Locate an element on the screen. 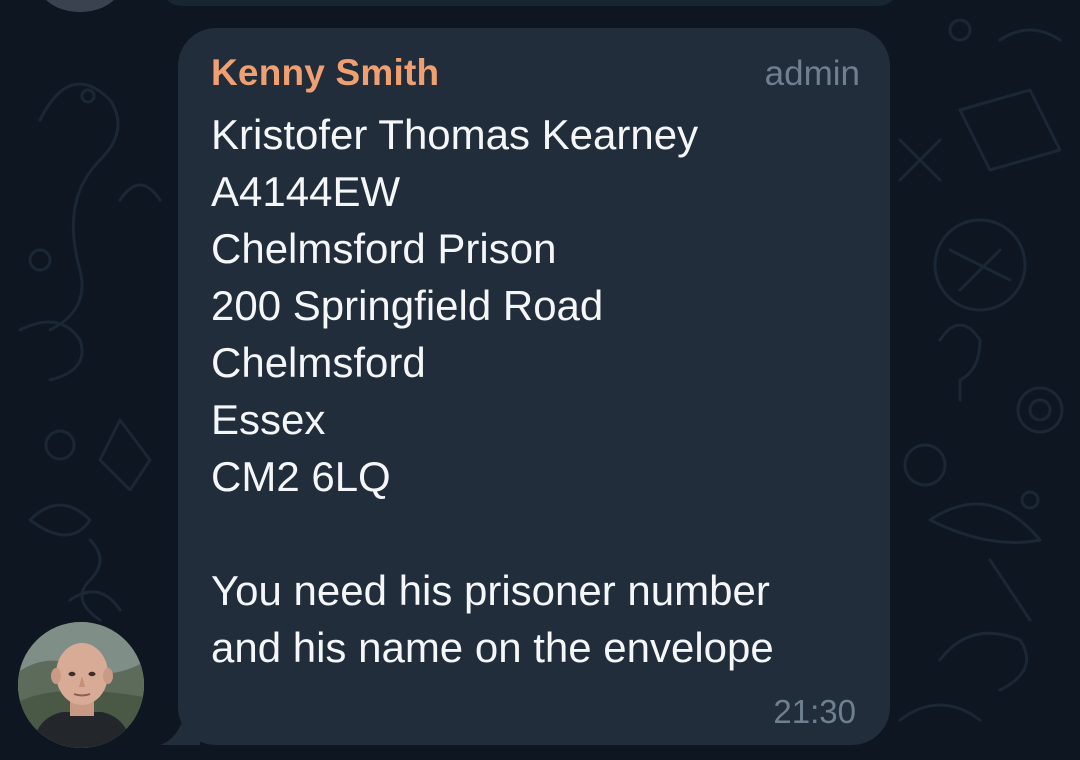 The width and height of the screenshot is (1080, 760). avatar-photo is located at coordinates (81, 685).